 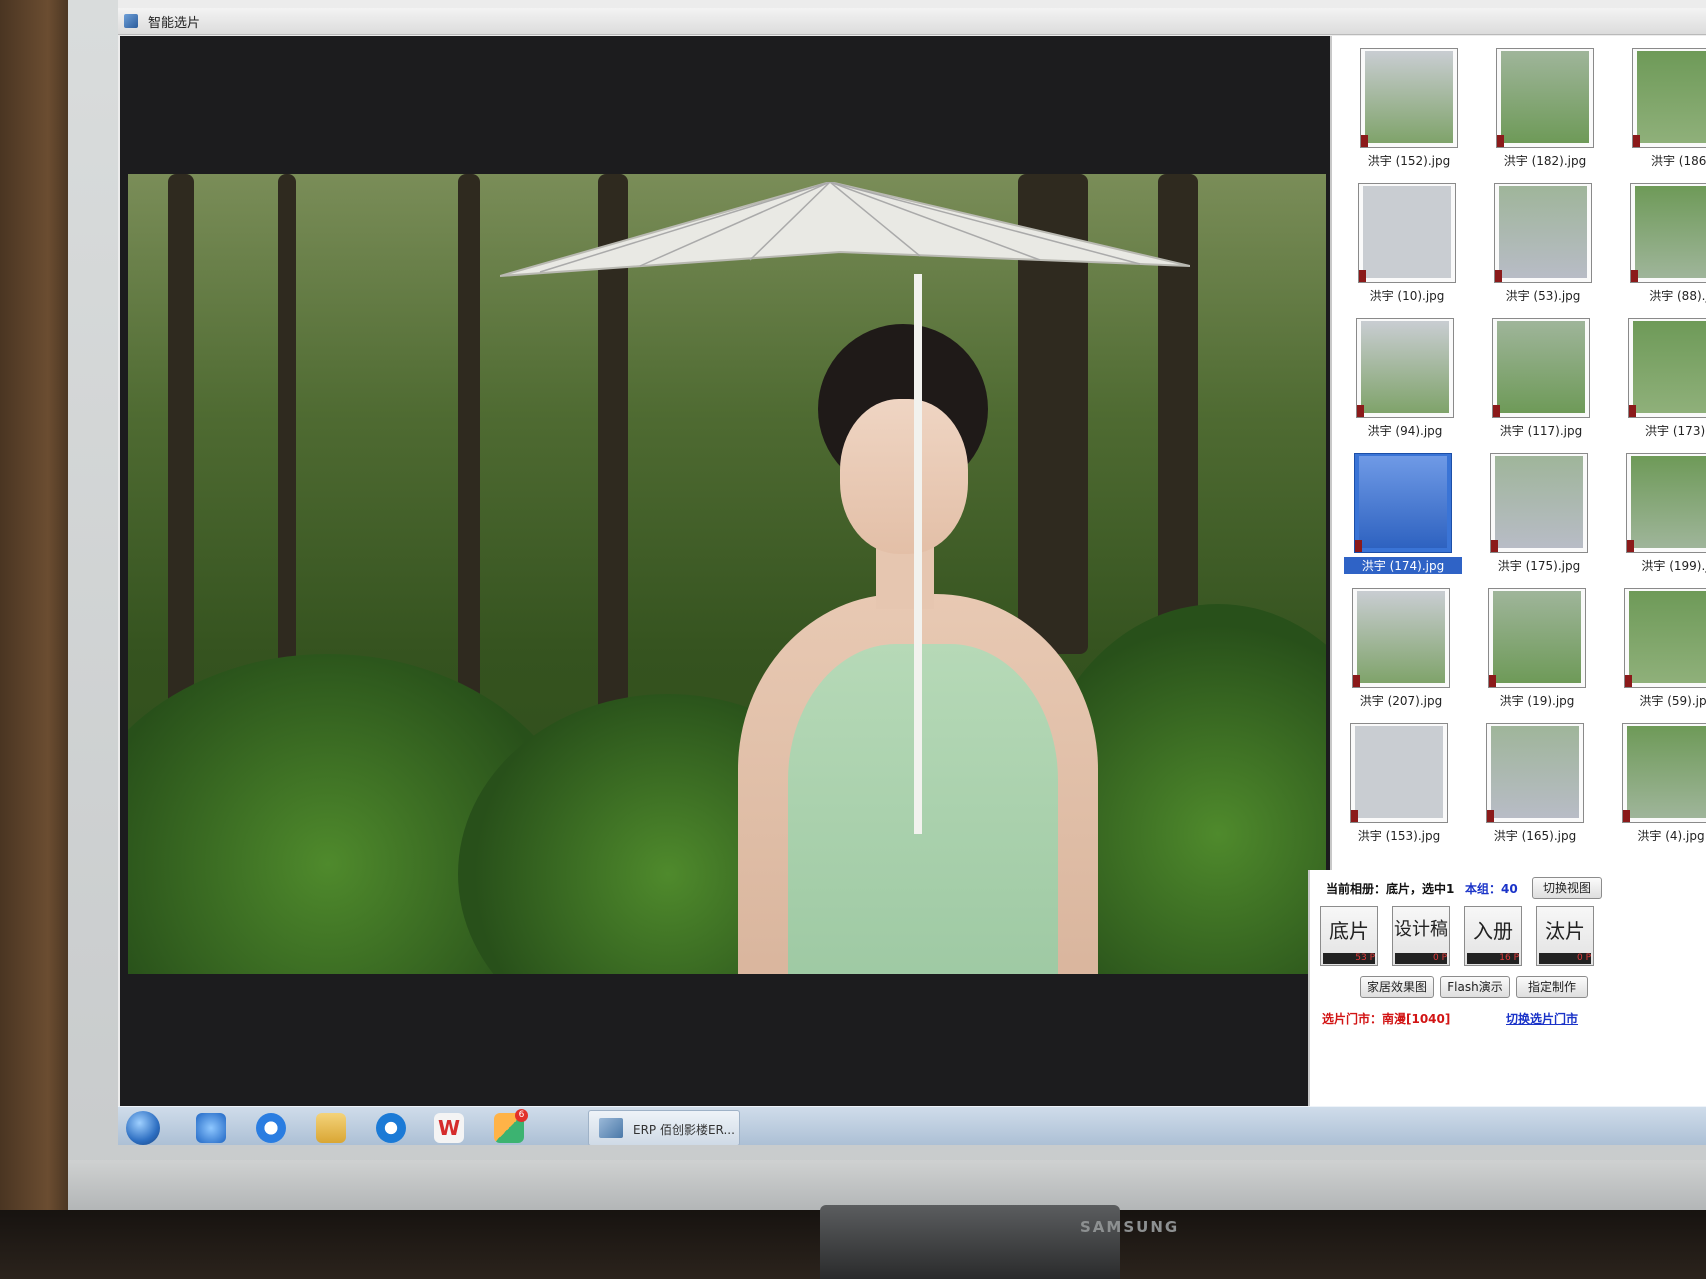 What do you see at coordinates (1493, 936) in the screenshot?
I see `category-button-album: 入册 16 P` at bounding box center [1493, 936].